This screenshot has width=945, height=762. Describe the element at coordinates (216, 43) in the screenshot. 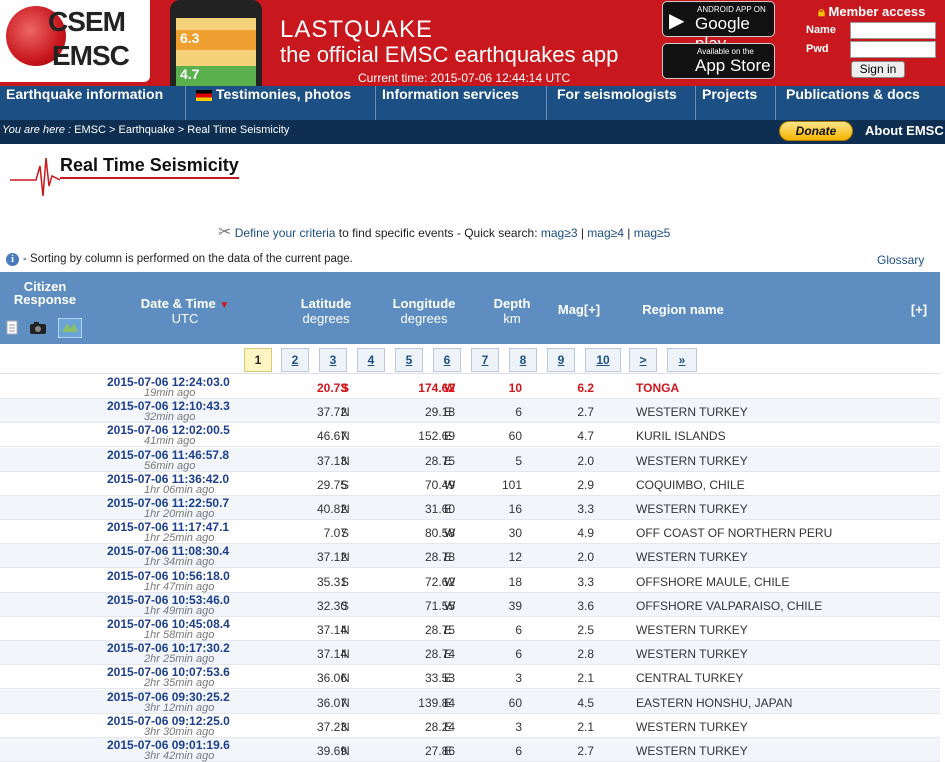

I see `phone-app-image: 6.3 4.7` at that location.